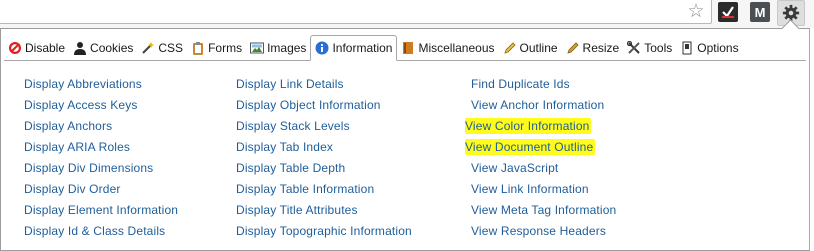  I want to click on tab-forms: Forms, so click(216, 48).